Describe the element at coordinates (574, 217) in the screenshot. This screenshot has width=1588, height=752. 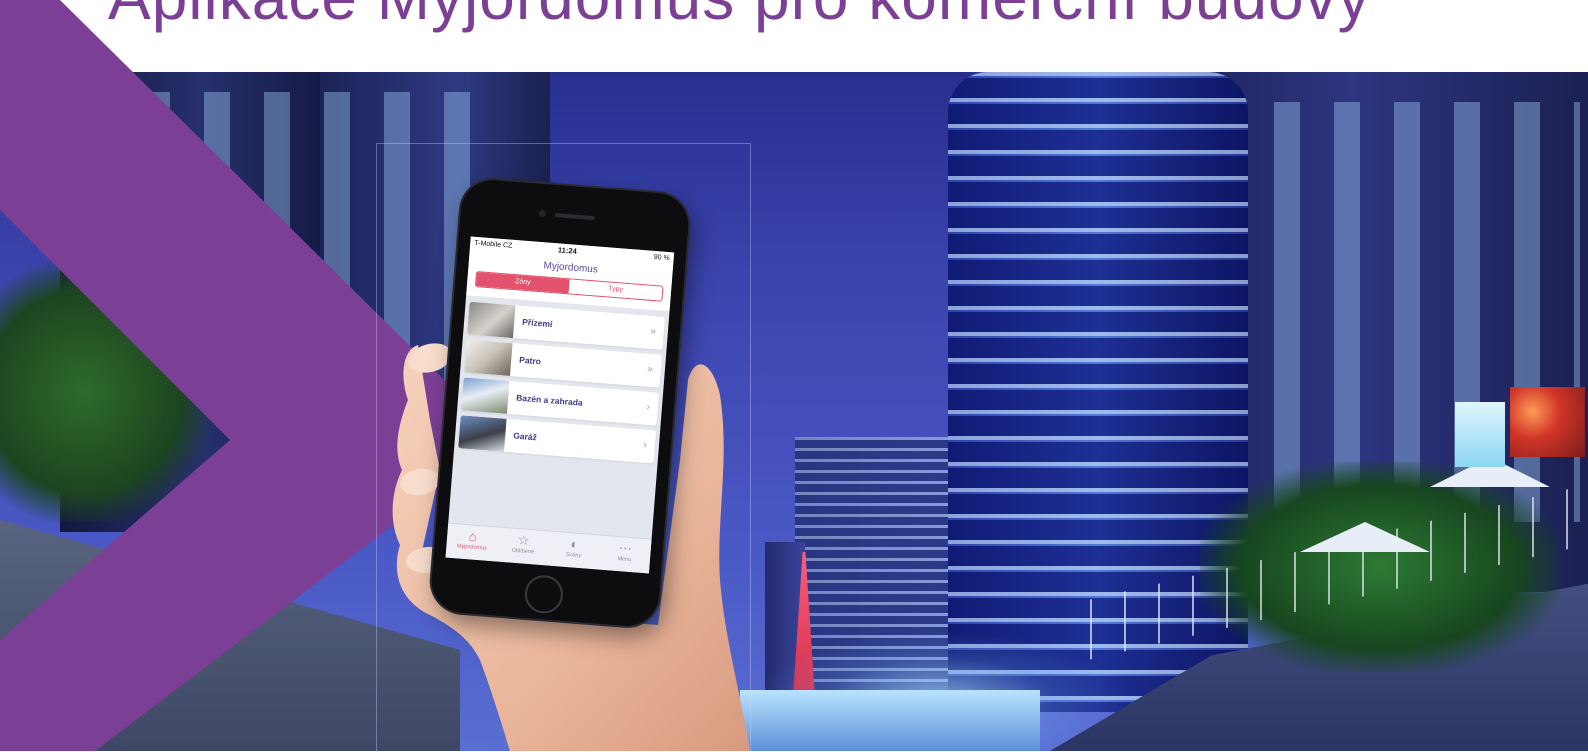
I see `earpiece` at that location.